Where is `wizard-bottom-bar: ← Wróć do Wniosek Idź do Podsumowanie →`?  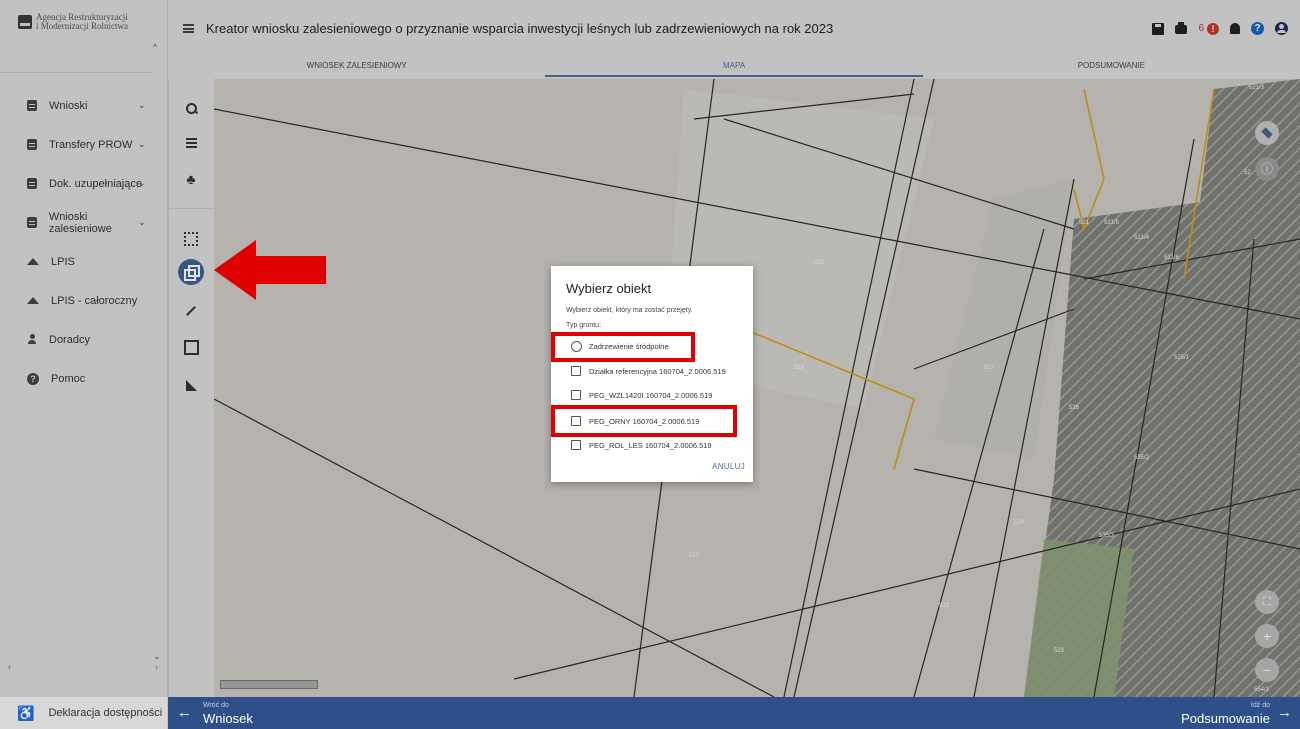
wizard-bottom-bar: ← Wróć do Wniosek Idź do Podsumowanie → is located at coordinates (734, 713).